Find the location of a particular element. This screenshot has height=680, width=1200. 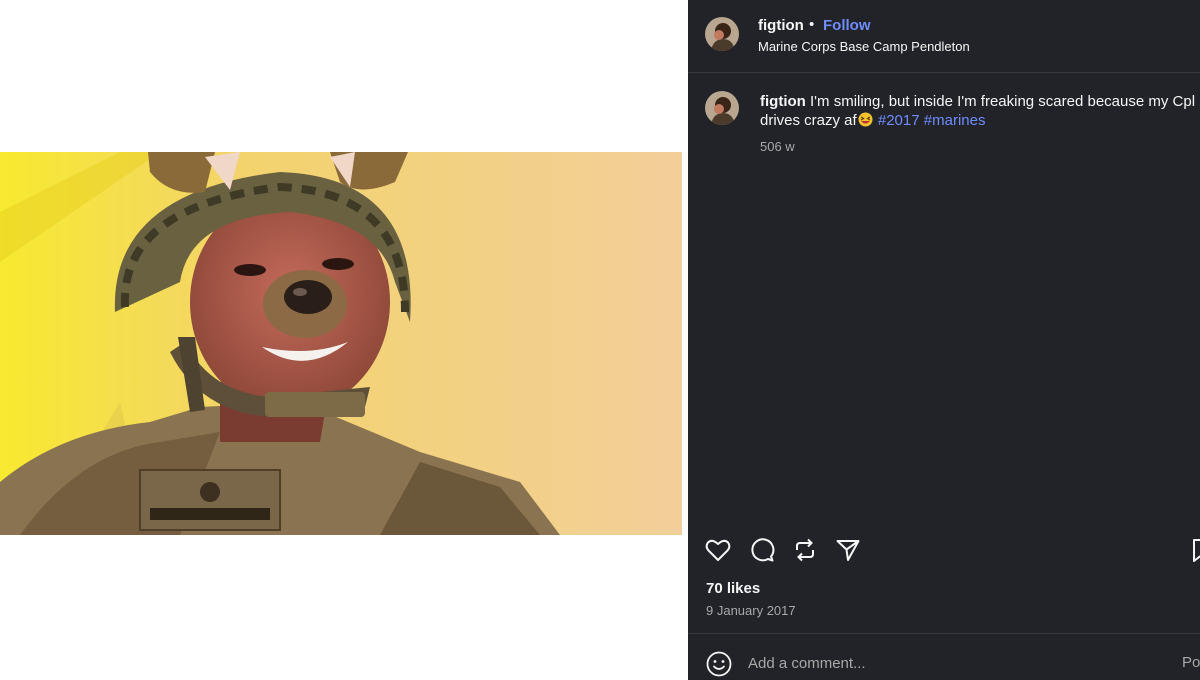

avatar is located at coordinates (722, 34).